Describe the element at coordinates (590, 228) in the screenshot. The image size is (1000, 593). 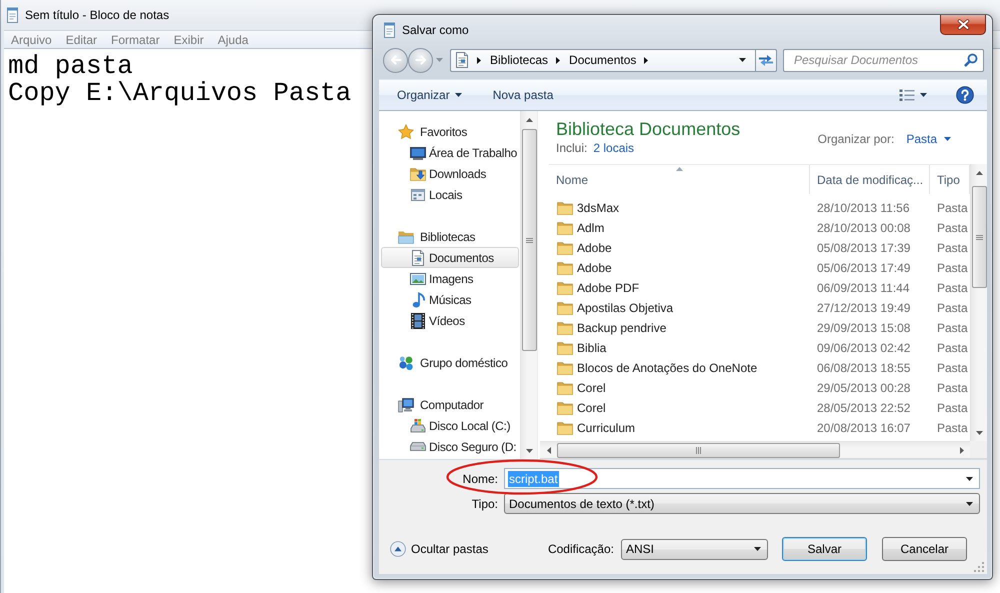
I see `folder-name: Adlm` at that location.